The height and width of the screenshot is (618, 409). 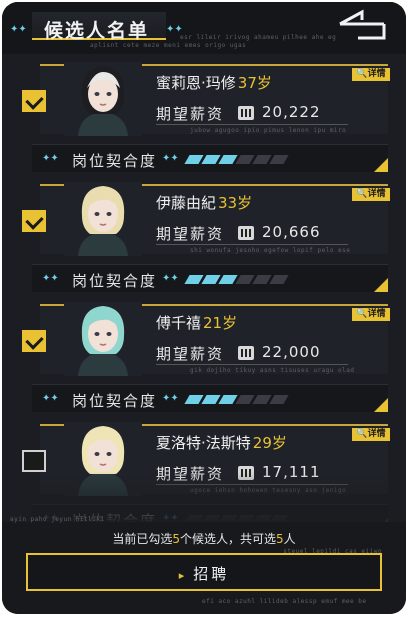 What do you see at coordinates (289, 539) in the screenshot?
I see `summary-text: 人` at bounding box center [289, 539].